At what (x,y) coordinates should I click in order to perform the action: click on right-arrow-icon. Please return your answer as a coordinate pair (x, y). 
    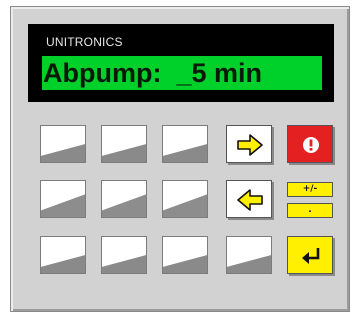
    Looking at the image, I should click on (250, 145).